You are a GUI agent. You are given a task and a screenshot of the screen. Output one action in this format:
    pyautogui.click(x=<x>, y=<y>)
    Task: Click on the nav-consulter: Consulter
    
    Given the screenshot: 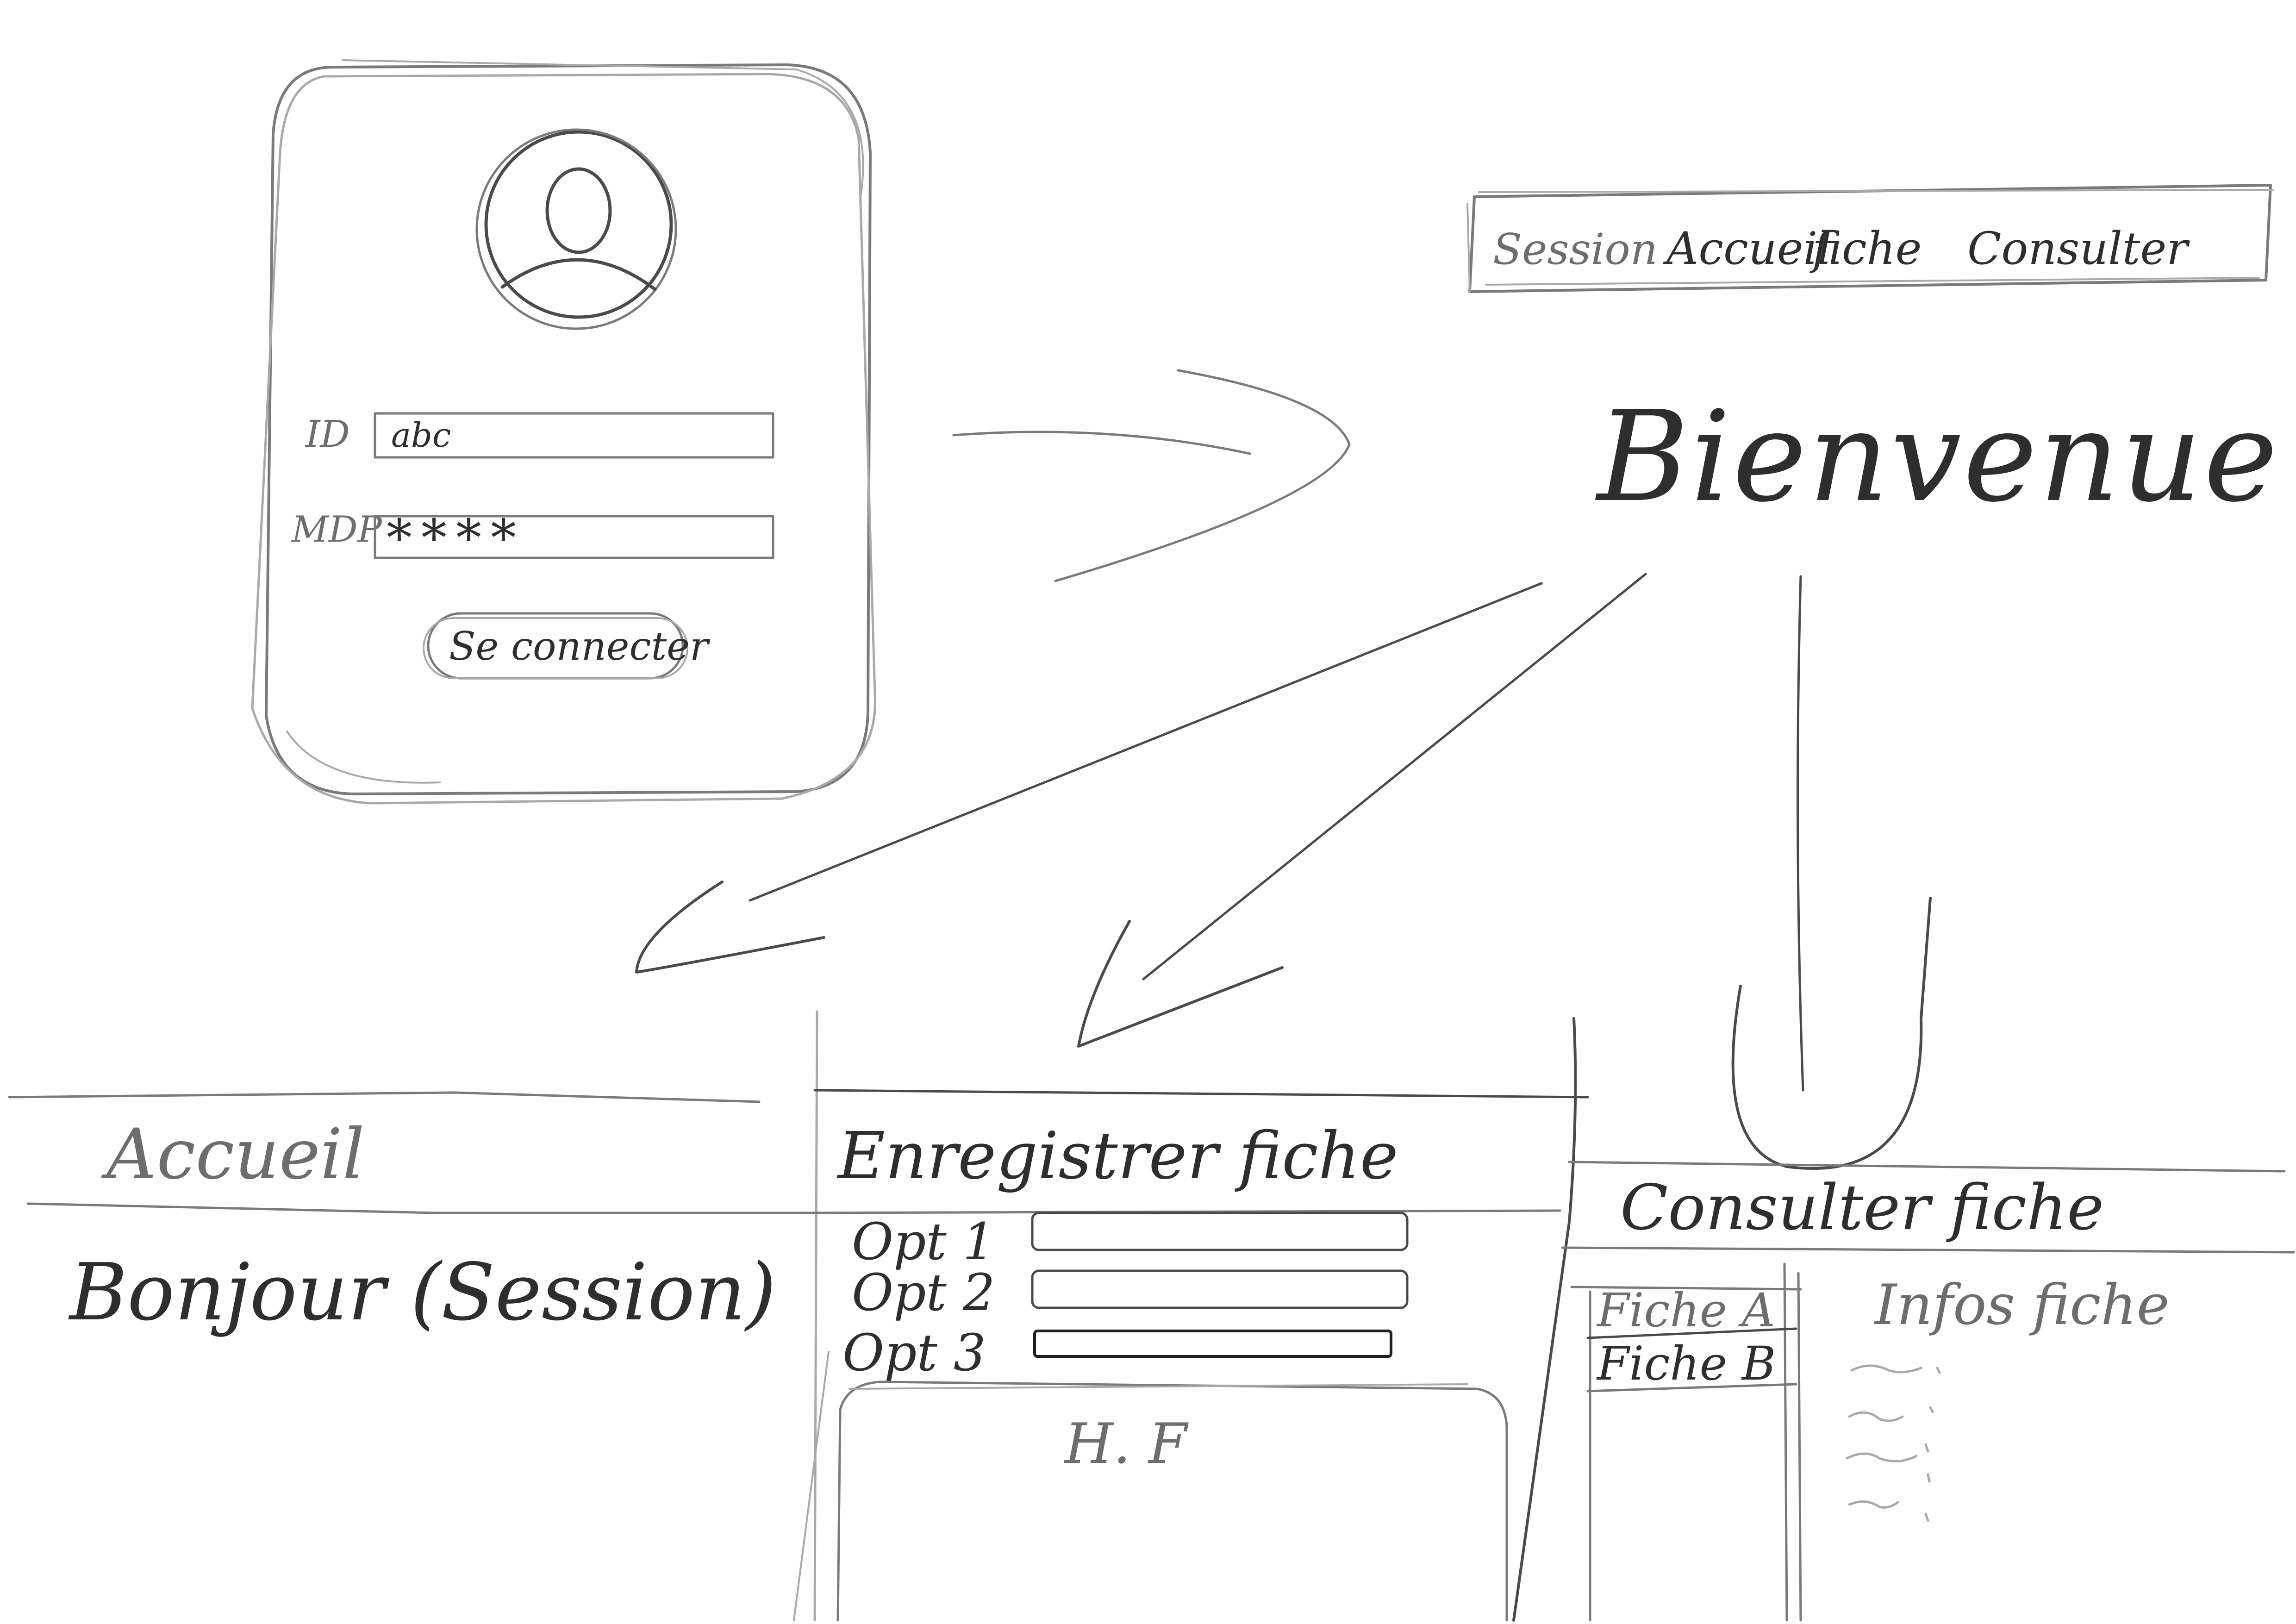 What is the action you would take?
    pyautogui.click(x=2078, y=249)
    